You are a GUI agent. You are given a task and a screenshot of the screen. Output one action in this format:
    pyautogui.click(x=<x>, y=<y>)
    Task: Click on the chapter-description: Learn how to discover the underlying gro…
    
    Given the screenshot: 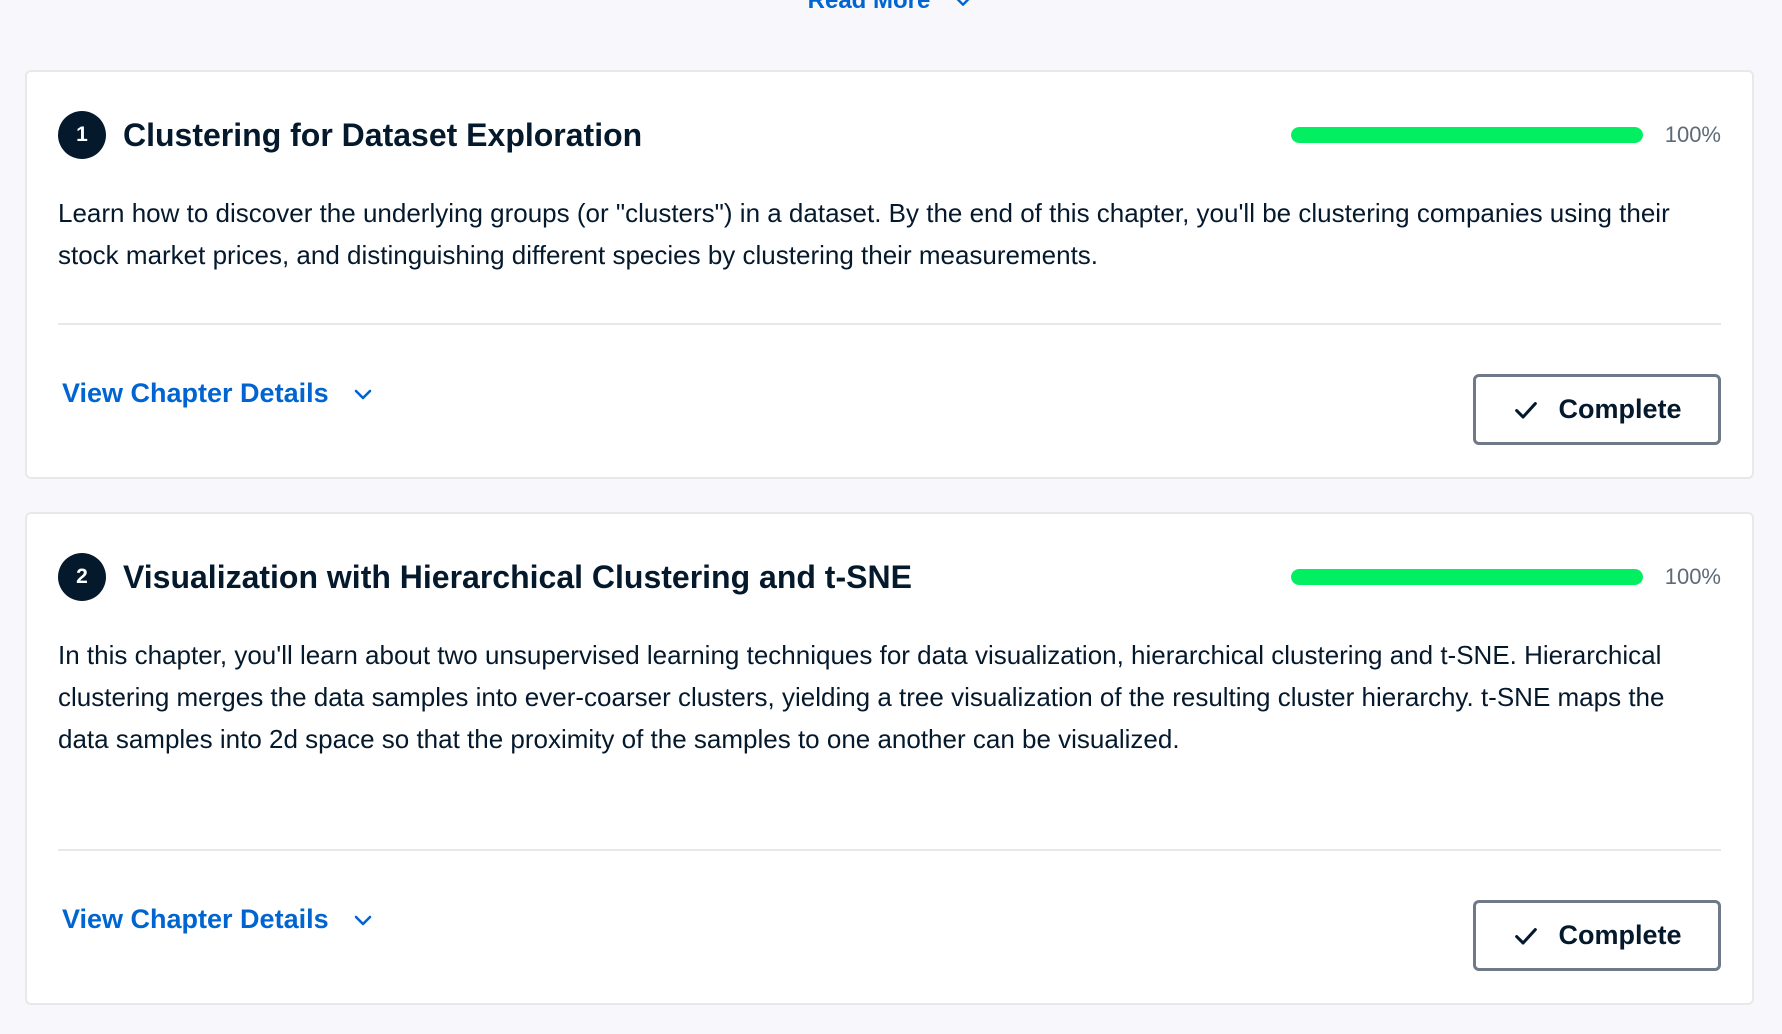 What is the action you would take?
    pyautogui.click(x=864, y=234)
    